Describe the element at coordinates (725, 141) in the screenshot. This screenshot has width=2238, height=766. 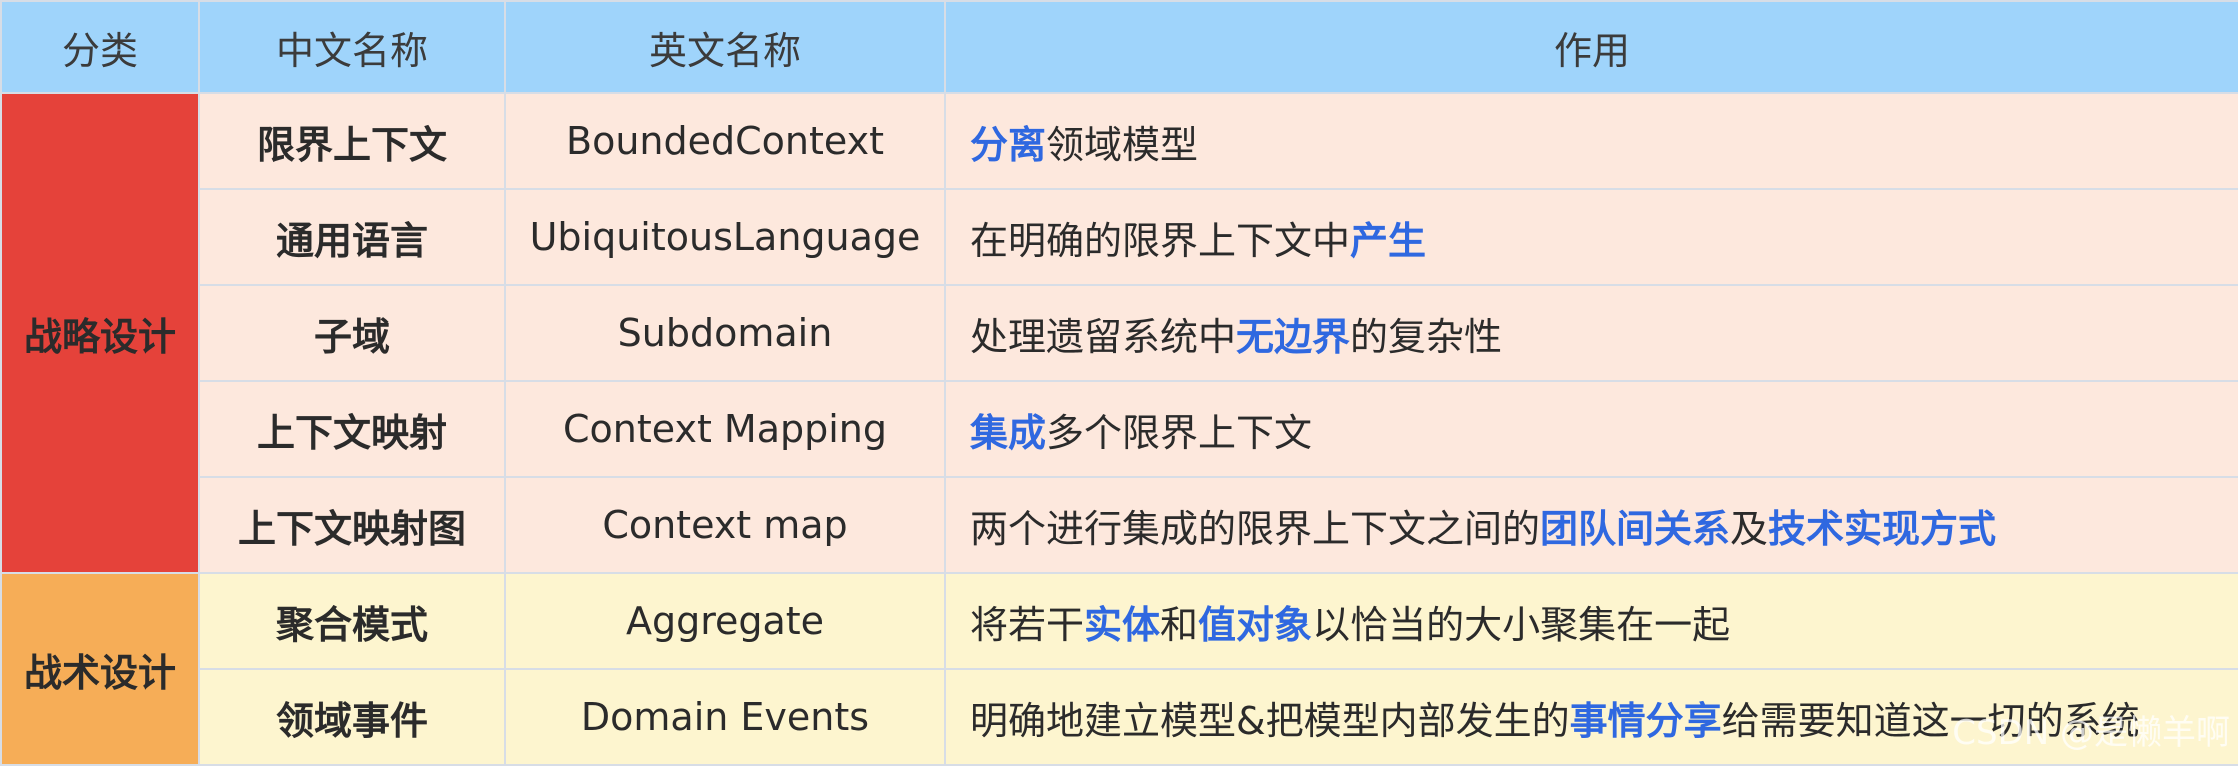
I see `english-name-cell: BoundedContext` at that location.